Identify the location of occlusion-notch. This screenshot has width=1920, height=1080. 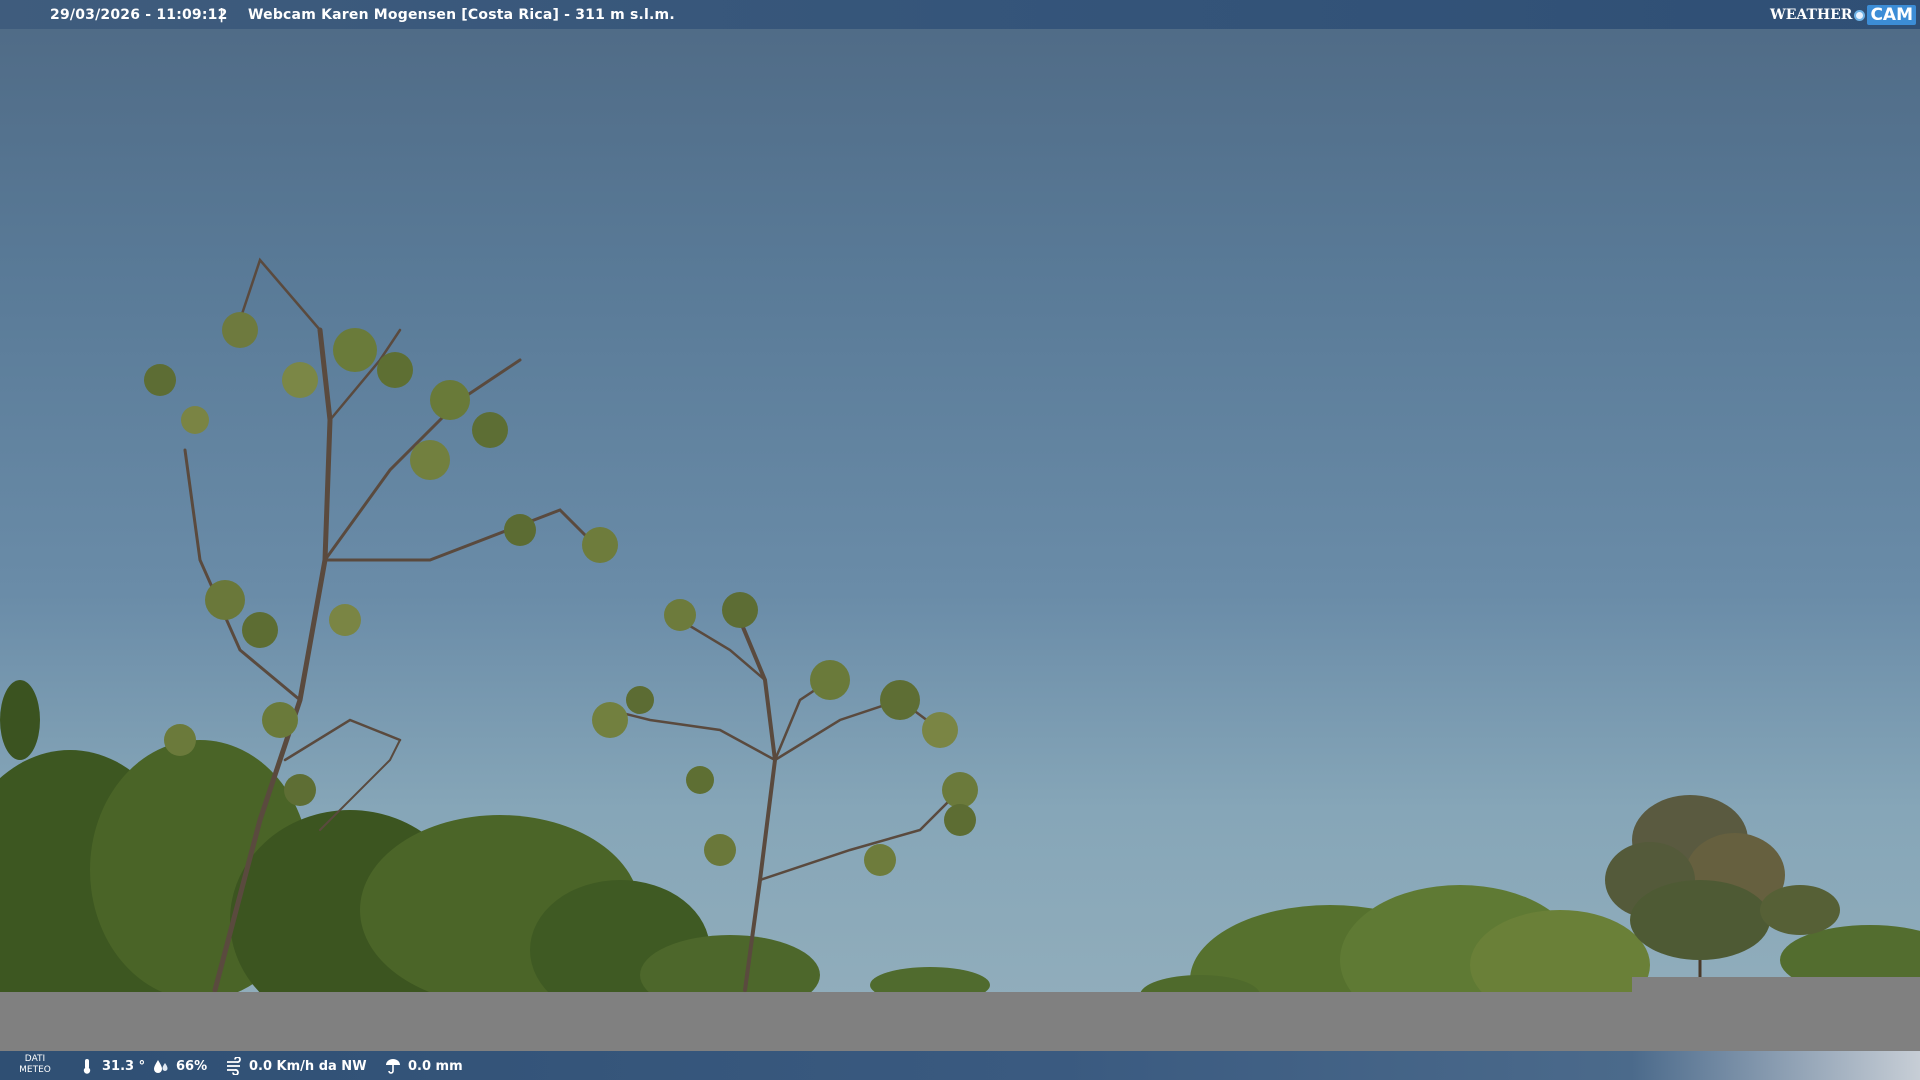
(1776, 985).